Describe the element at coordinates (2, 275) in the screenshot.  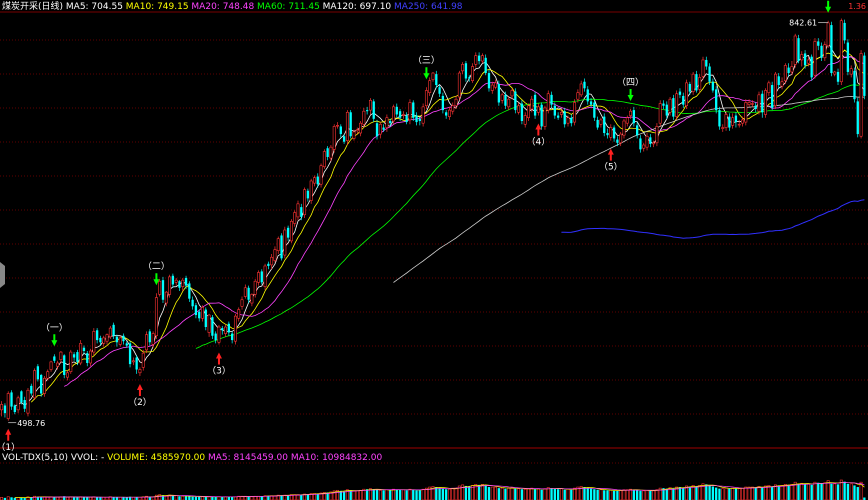
I see `scroll-handle-icon` at that location.